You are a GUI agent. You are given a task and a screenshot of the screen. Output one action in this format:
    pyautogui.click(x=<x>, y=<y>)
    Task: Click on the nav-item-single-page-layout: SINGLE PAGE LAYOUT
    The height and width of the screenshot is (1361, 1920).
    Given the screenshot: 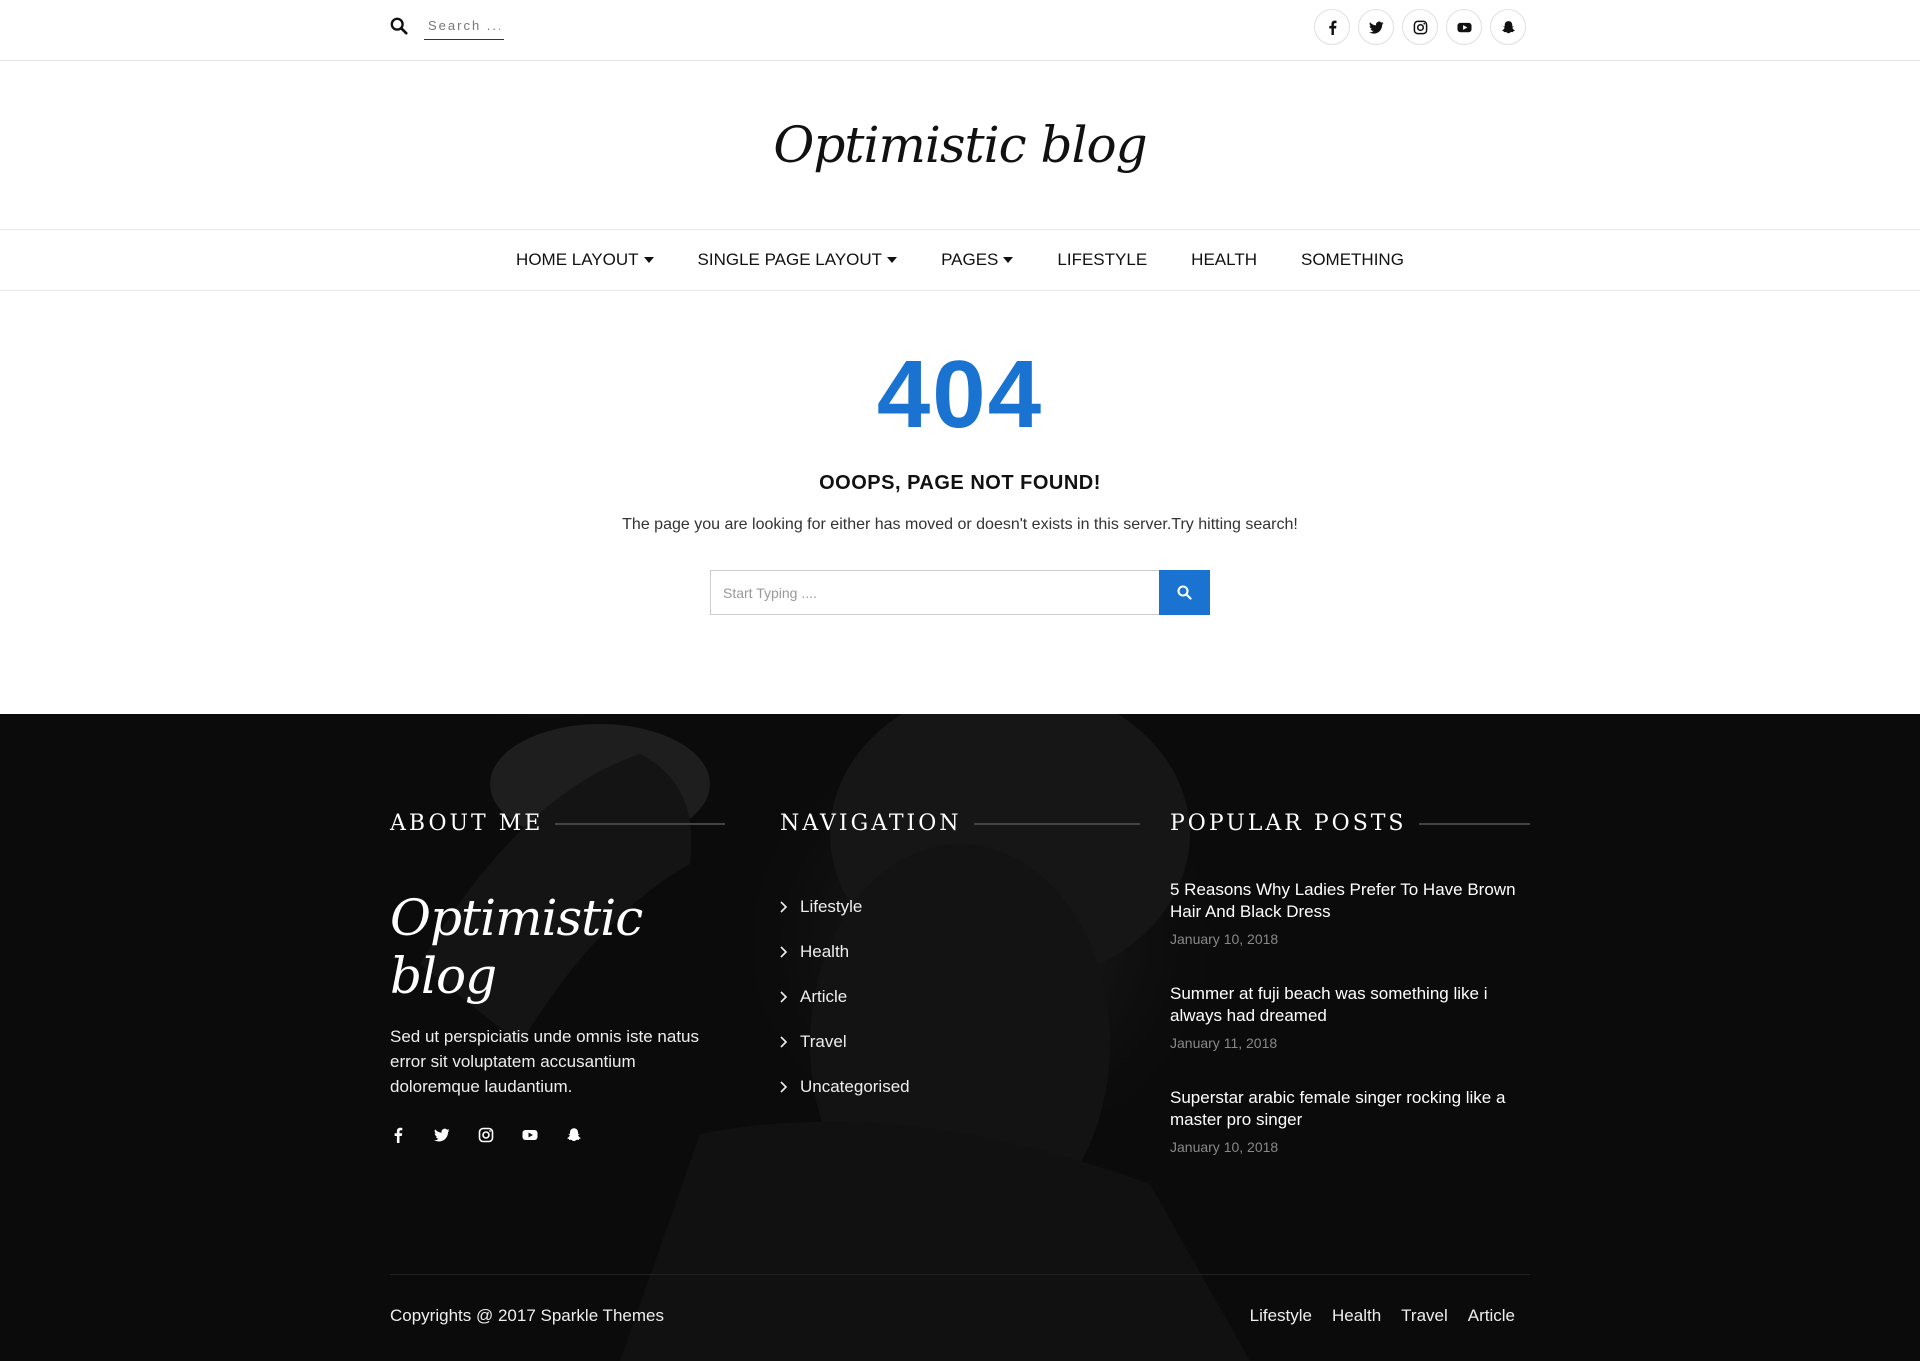 What is the action you would take?
    pyautogui.click(x=798, y=260)
    